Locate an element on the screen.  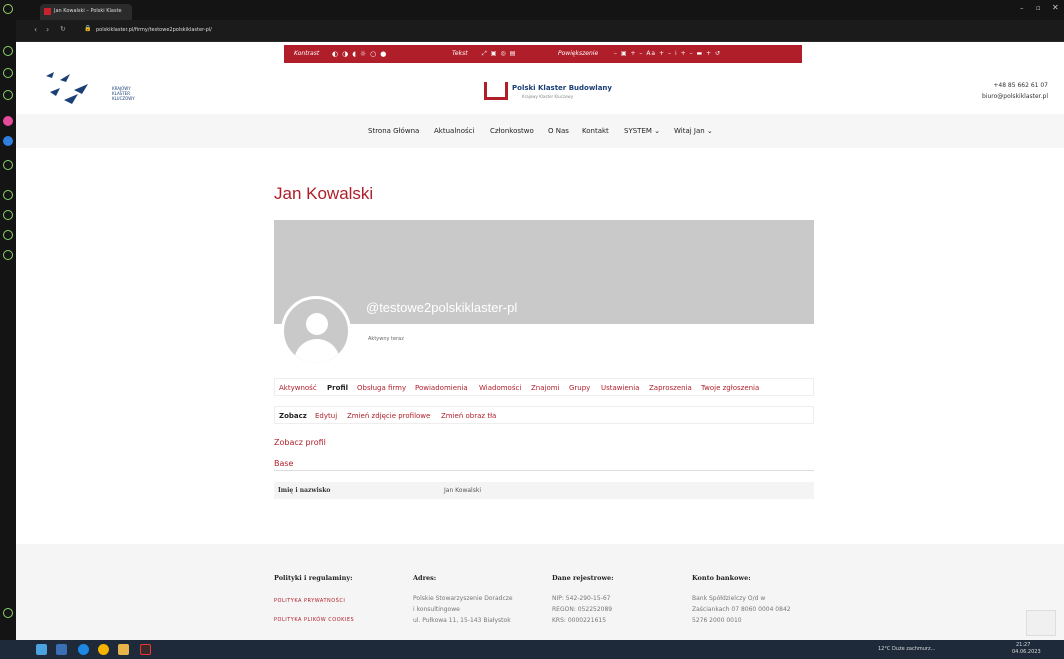
reload-icon: ↻ is located at coordinates (63, 29).